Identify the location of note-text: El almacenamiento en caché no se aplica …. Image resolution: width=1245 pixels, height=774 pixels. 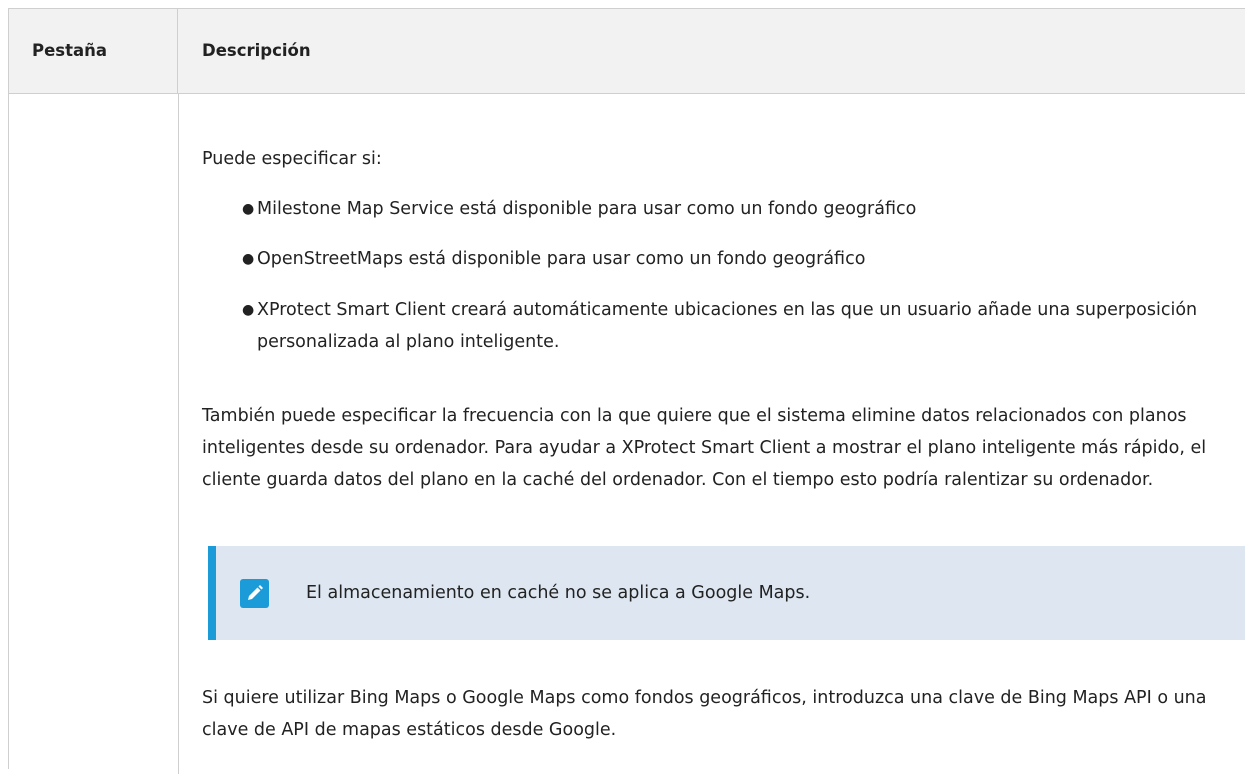
(558, 593).